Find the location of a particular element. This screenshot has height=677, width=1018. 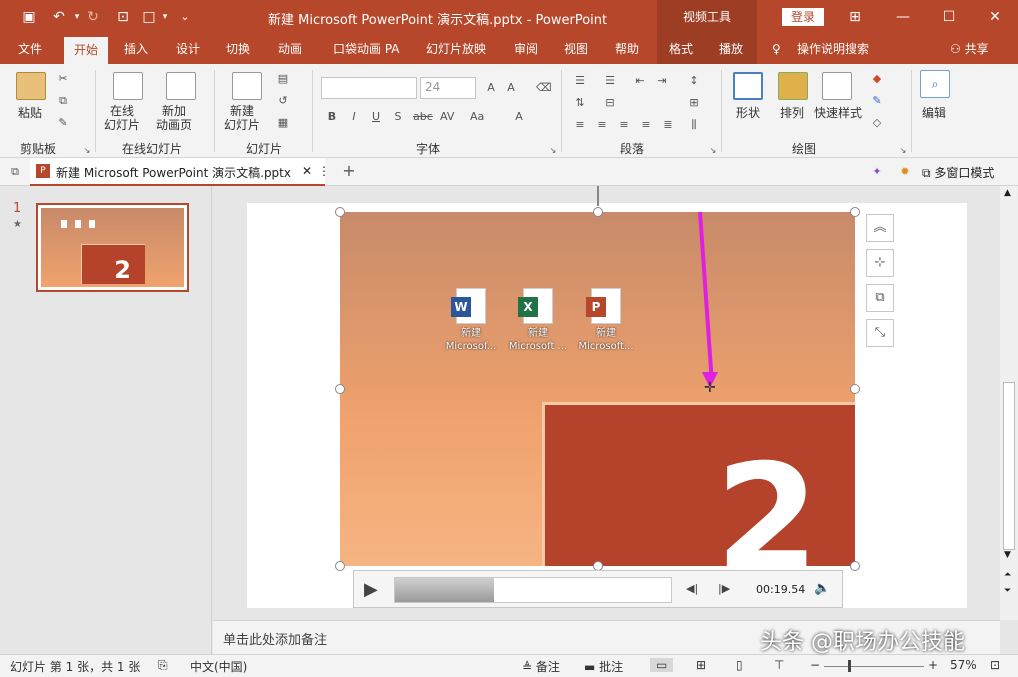

shape-fill-icon: ◆ is located at coordinates (877, 79).